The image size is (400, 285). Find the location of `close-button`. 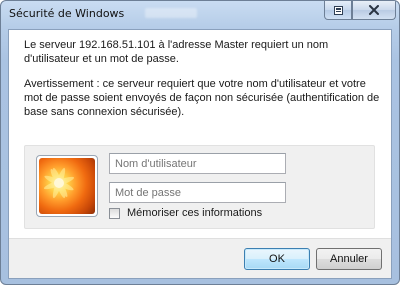

close-button is located at coordinates (374, 10).